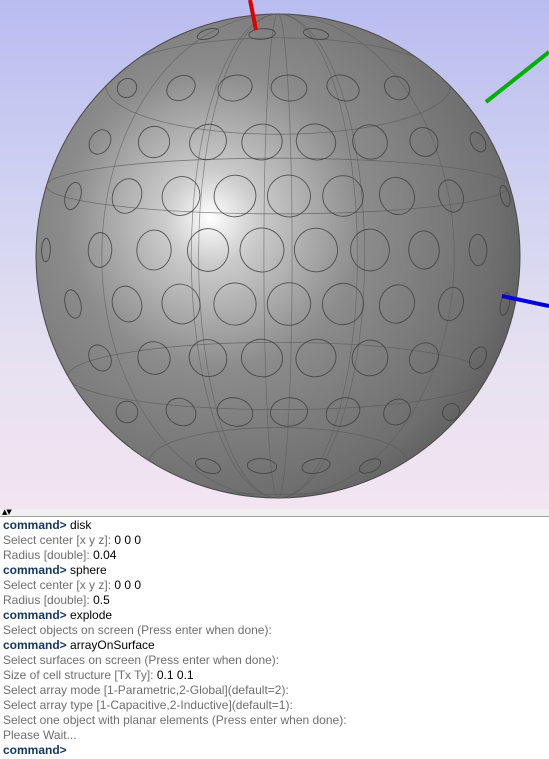 Image resolution: width=549 pixels, height=759 pixels. Describe the element at coordinates (274, 600) in the screenshot. I see `console-output-line: Radius [double]: 0.5` at that location.